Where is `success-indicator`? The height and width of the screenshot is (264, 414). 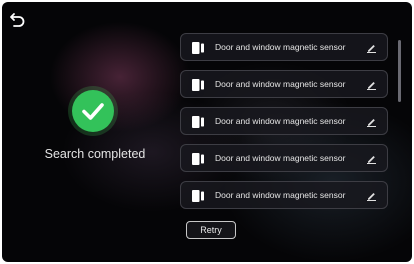 success-indicator is located at coordinates (93, 111).